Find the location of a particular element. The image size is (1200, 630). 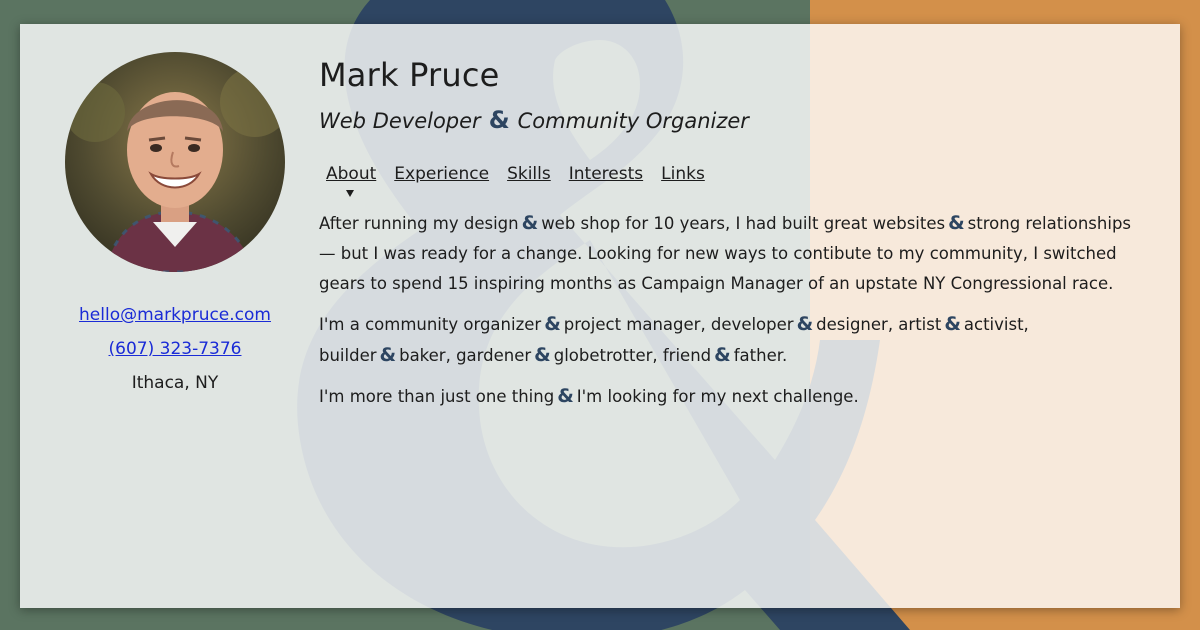

email-link: hello@markpruce.com is located at coordinates (175, 315).